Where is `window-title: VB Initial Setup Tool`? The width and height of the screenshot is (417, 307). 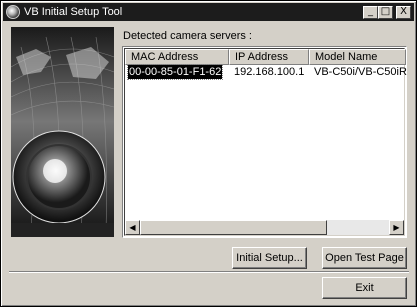 window-title: VB Initial Setup Tool is located at coordinates (73, 12).